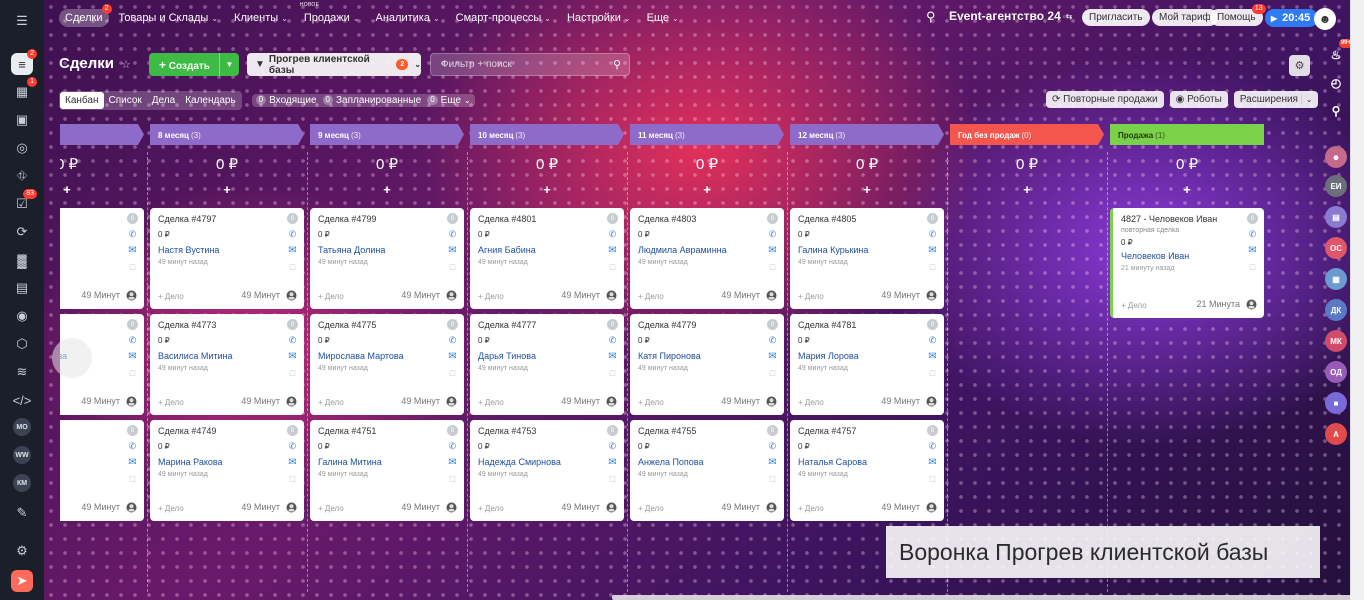 Image resolution: width=1364 pixels, height=600 pixels. I want to click on robot-icon: ◉, so click(22, 316).